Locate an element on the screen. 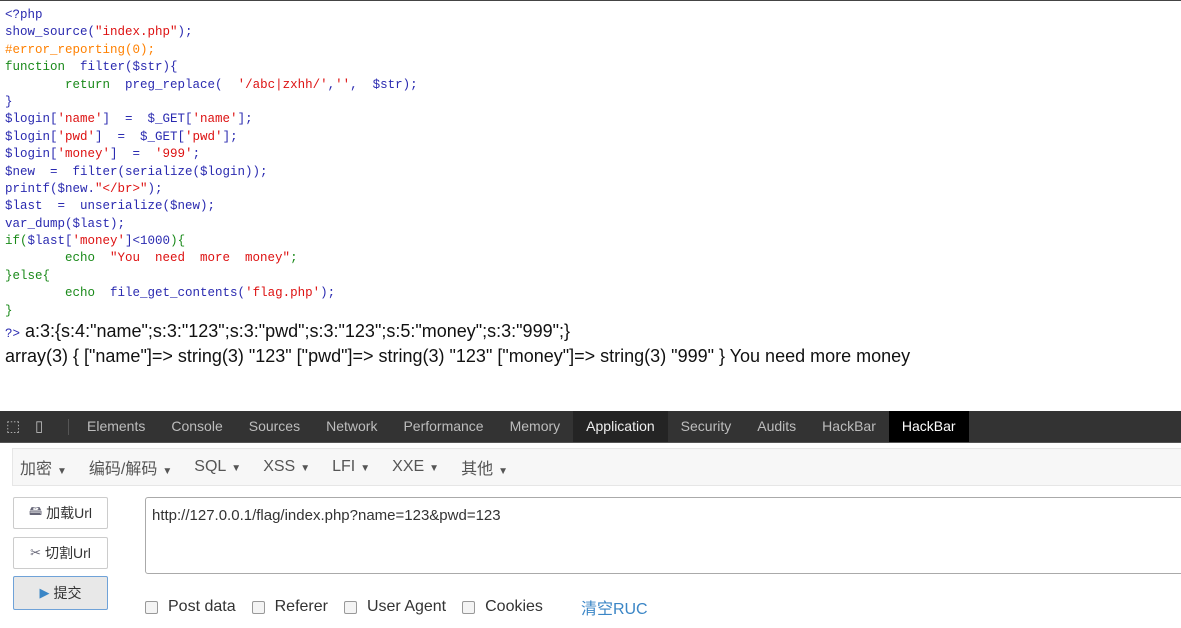  php-close-tag: ?> is located at coordinates (13, 334).